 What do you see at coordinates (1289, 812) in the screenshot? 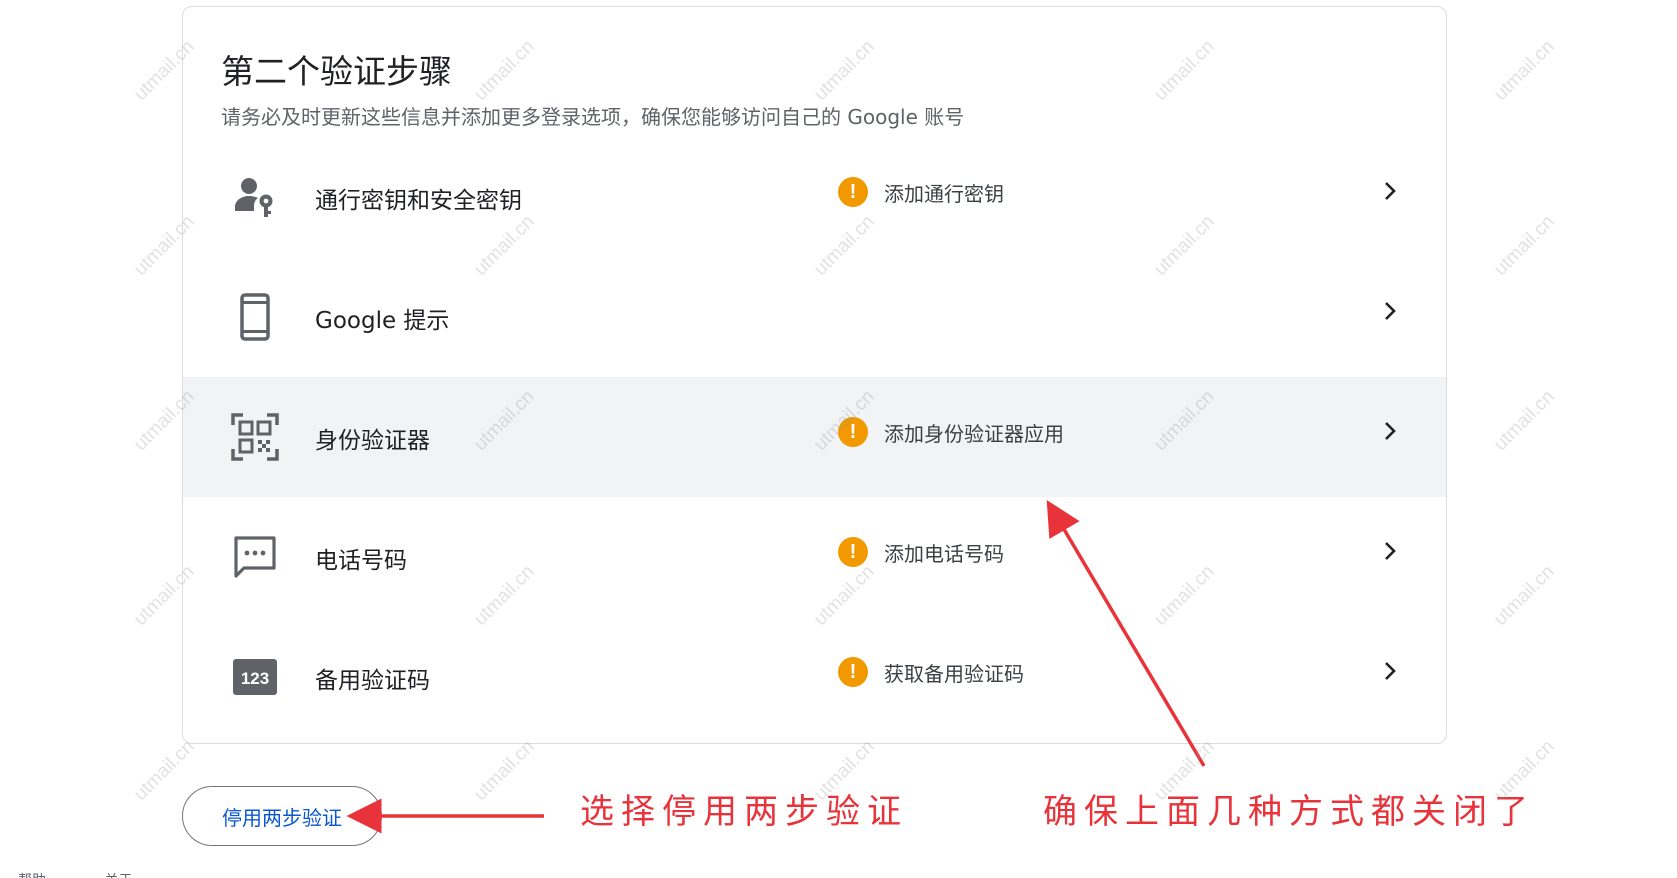
I see `annotation-right: 确保上面几种方式都关闭了` at bounding box center [1289, 812].